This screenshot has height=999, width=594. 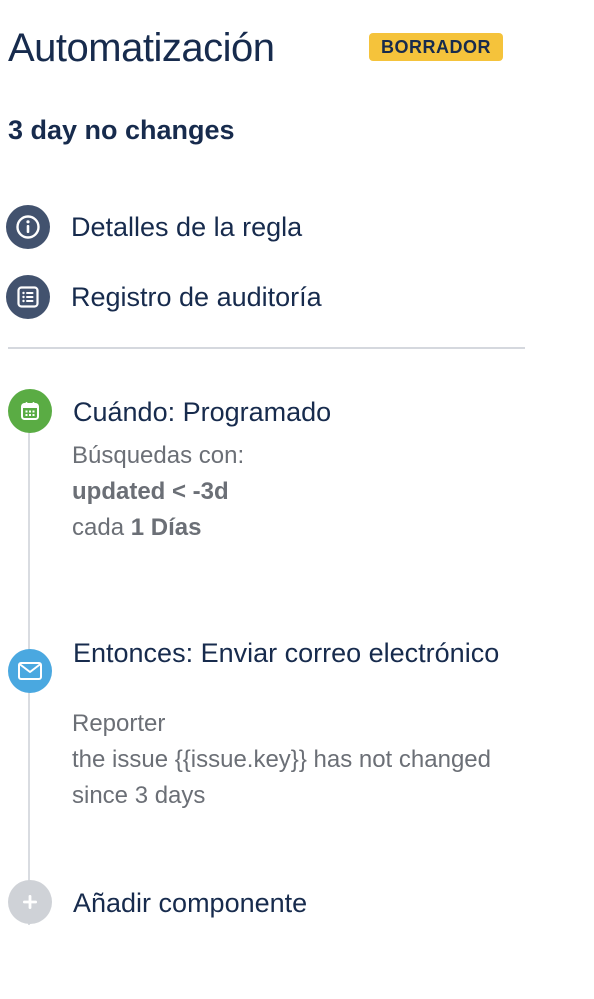 What do you see at coordinates (30, 902) in the screenshot?
I see `plus-icon` at bounding box center [30, 902].